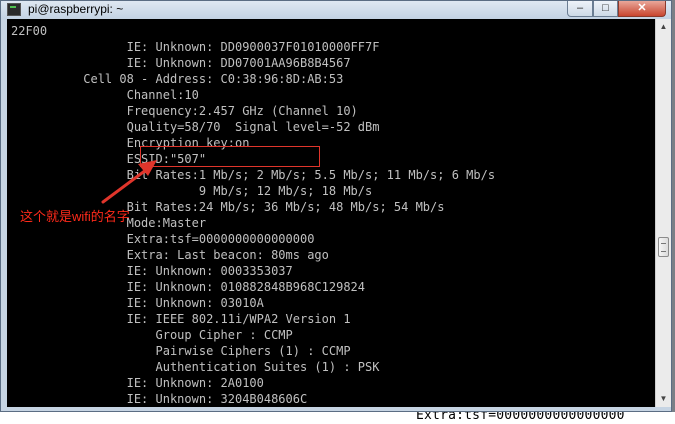 This screenshot has height=424, width=675. What do you see at coordinates (181, 63) in the screenshot?
I see `terminal-line: IE: Unknown: DD07001AA96B8B4567` at bounding box center [181, 63].